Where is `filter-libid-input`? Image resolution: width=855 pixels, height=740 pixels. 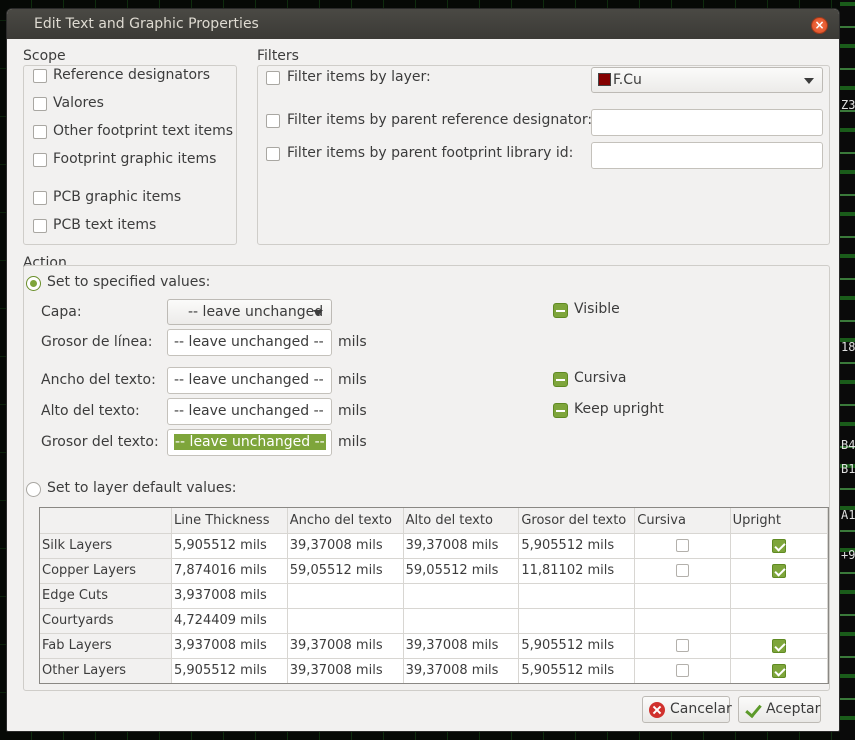 filter-libid-input is located at coordinates (707, 155).